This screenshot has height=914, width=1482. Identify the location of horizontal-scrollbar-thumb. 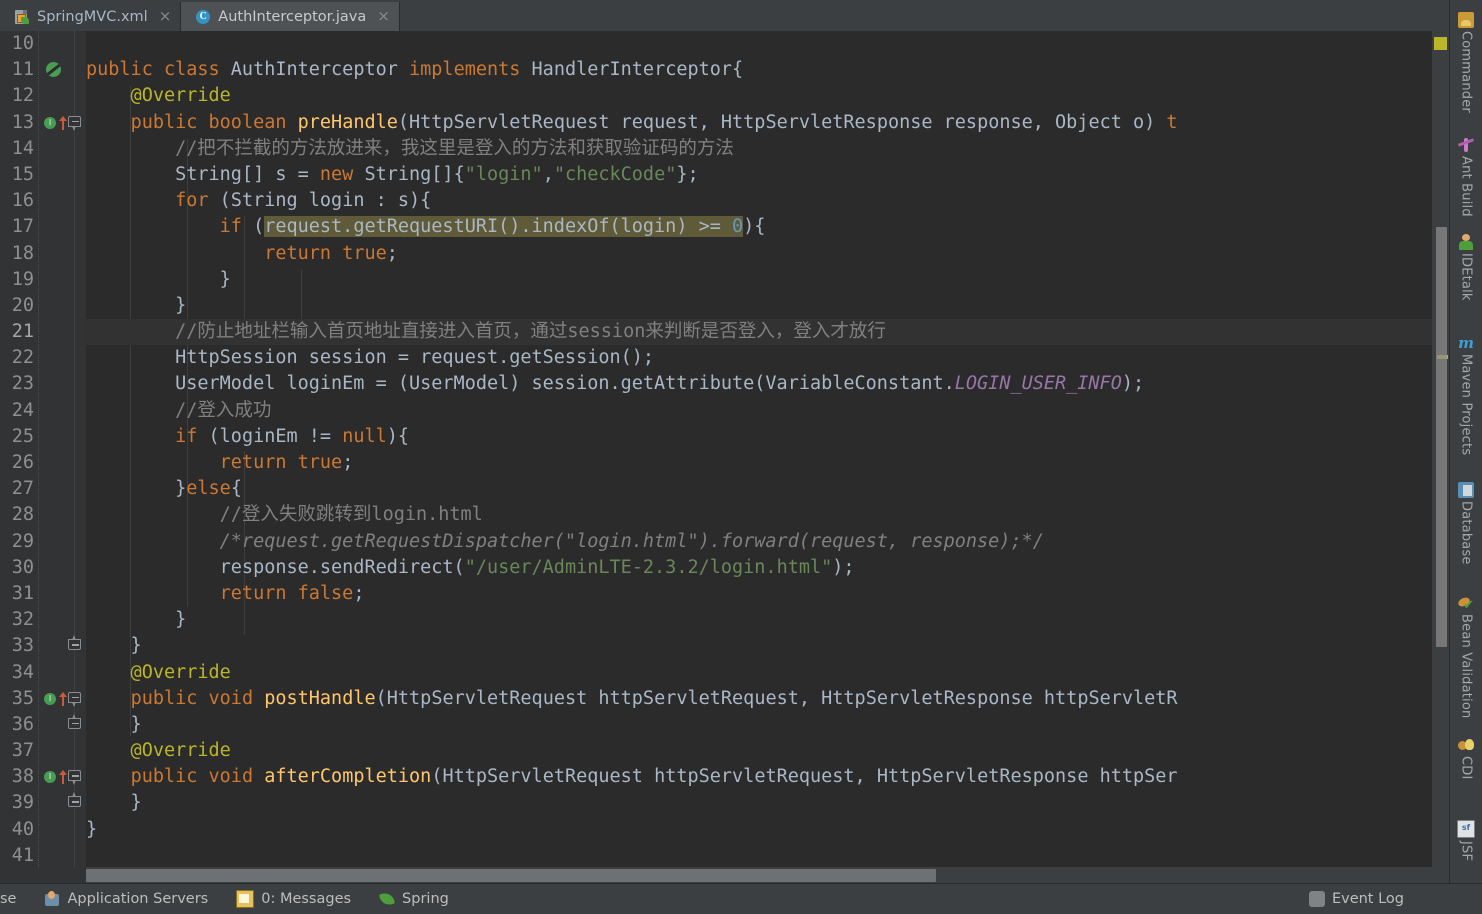
(511, 875).